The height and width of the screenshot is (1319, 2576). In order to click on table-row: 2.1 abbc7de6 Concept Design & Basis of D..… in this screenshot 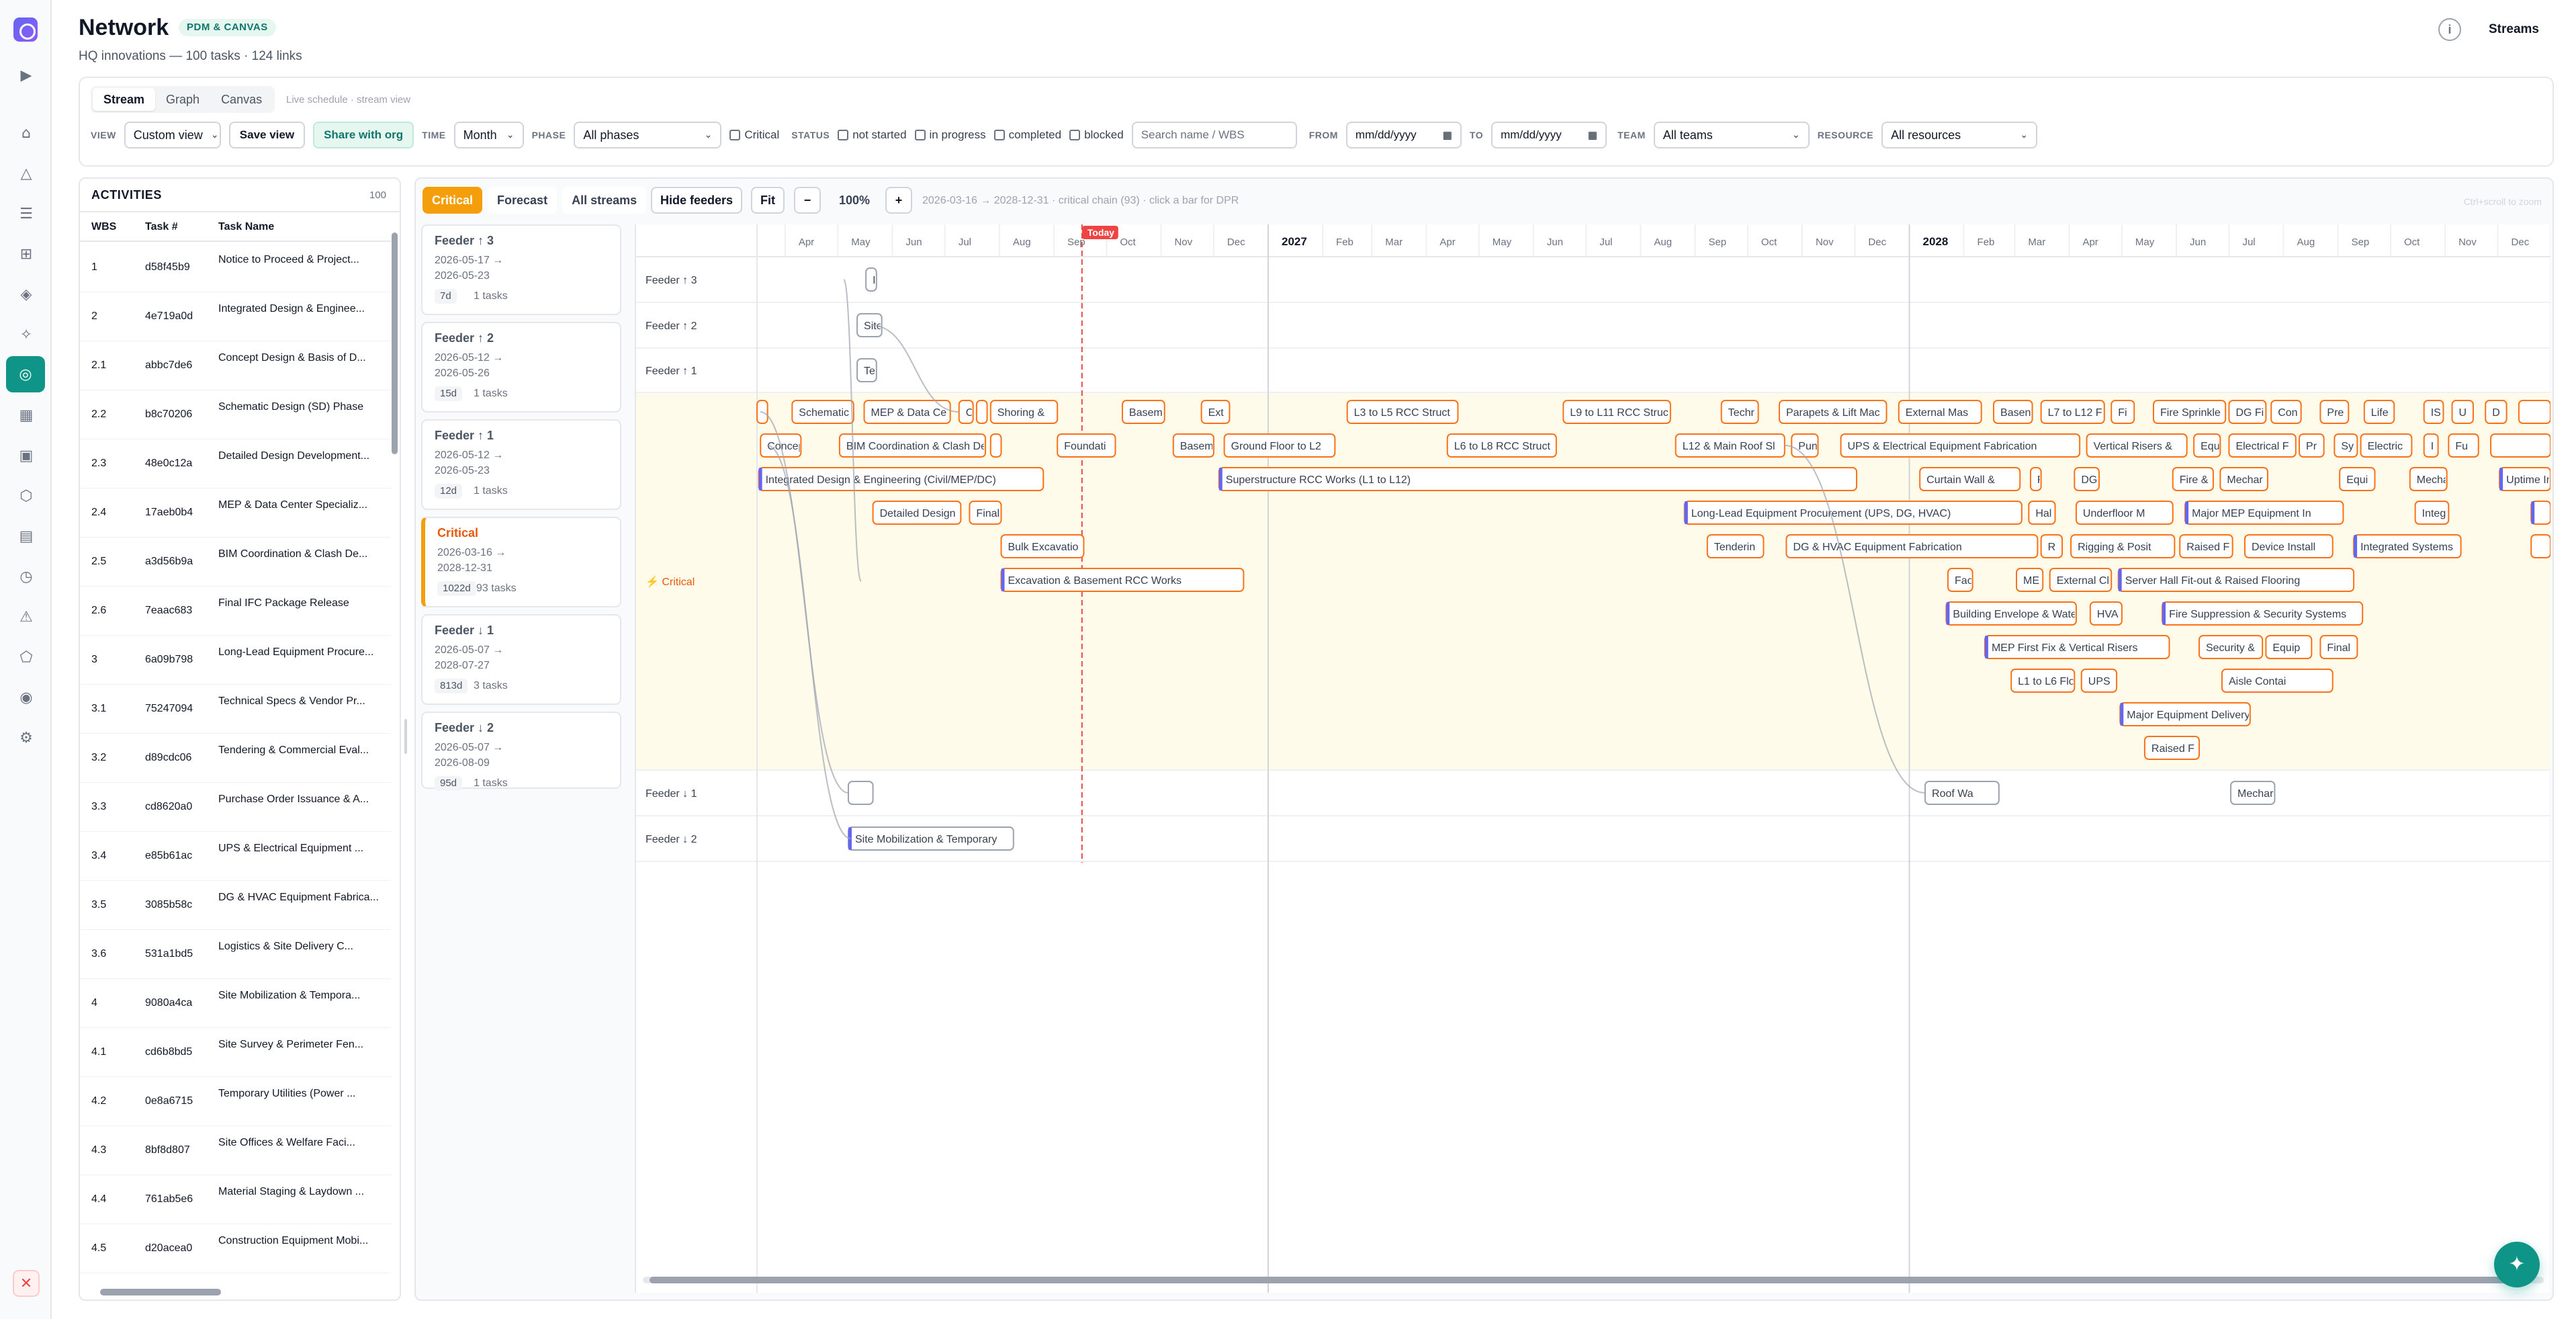, I will do `click(236, 366)`.